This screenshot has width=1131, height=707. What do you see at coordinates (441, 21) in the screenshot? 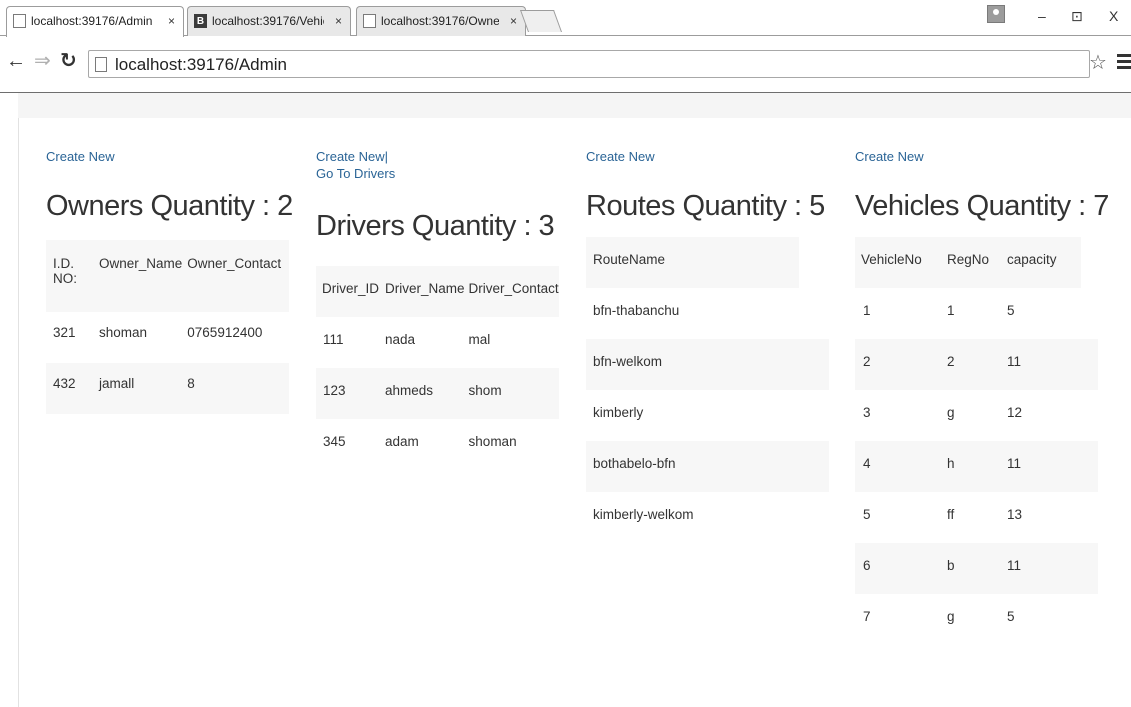
I see `tab-owner: localhost:39176/Owner?O ×` at bounding box center [441, 21].